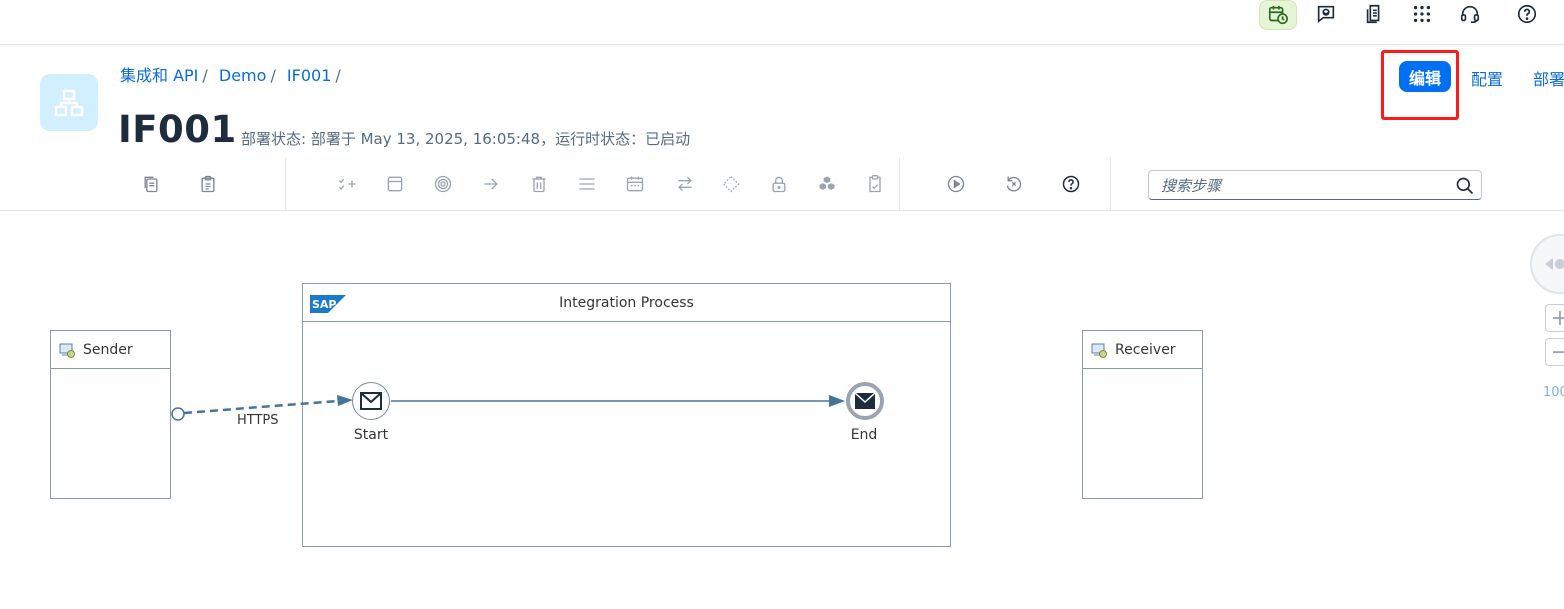 The image size is (1564, 609). Describe the element at coordinates (1554, 318) in the screenshot. I see `zoom-in-button: +` at that location.